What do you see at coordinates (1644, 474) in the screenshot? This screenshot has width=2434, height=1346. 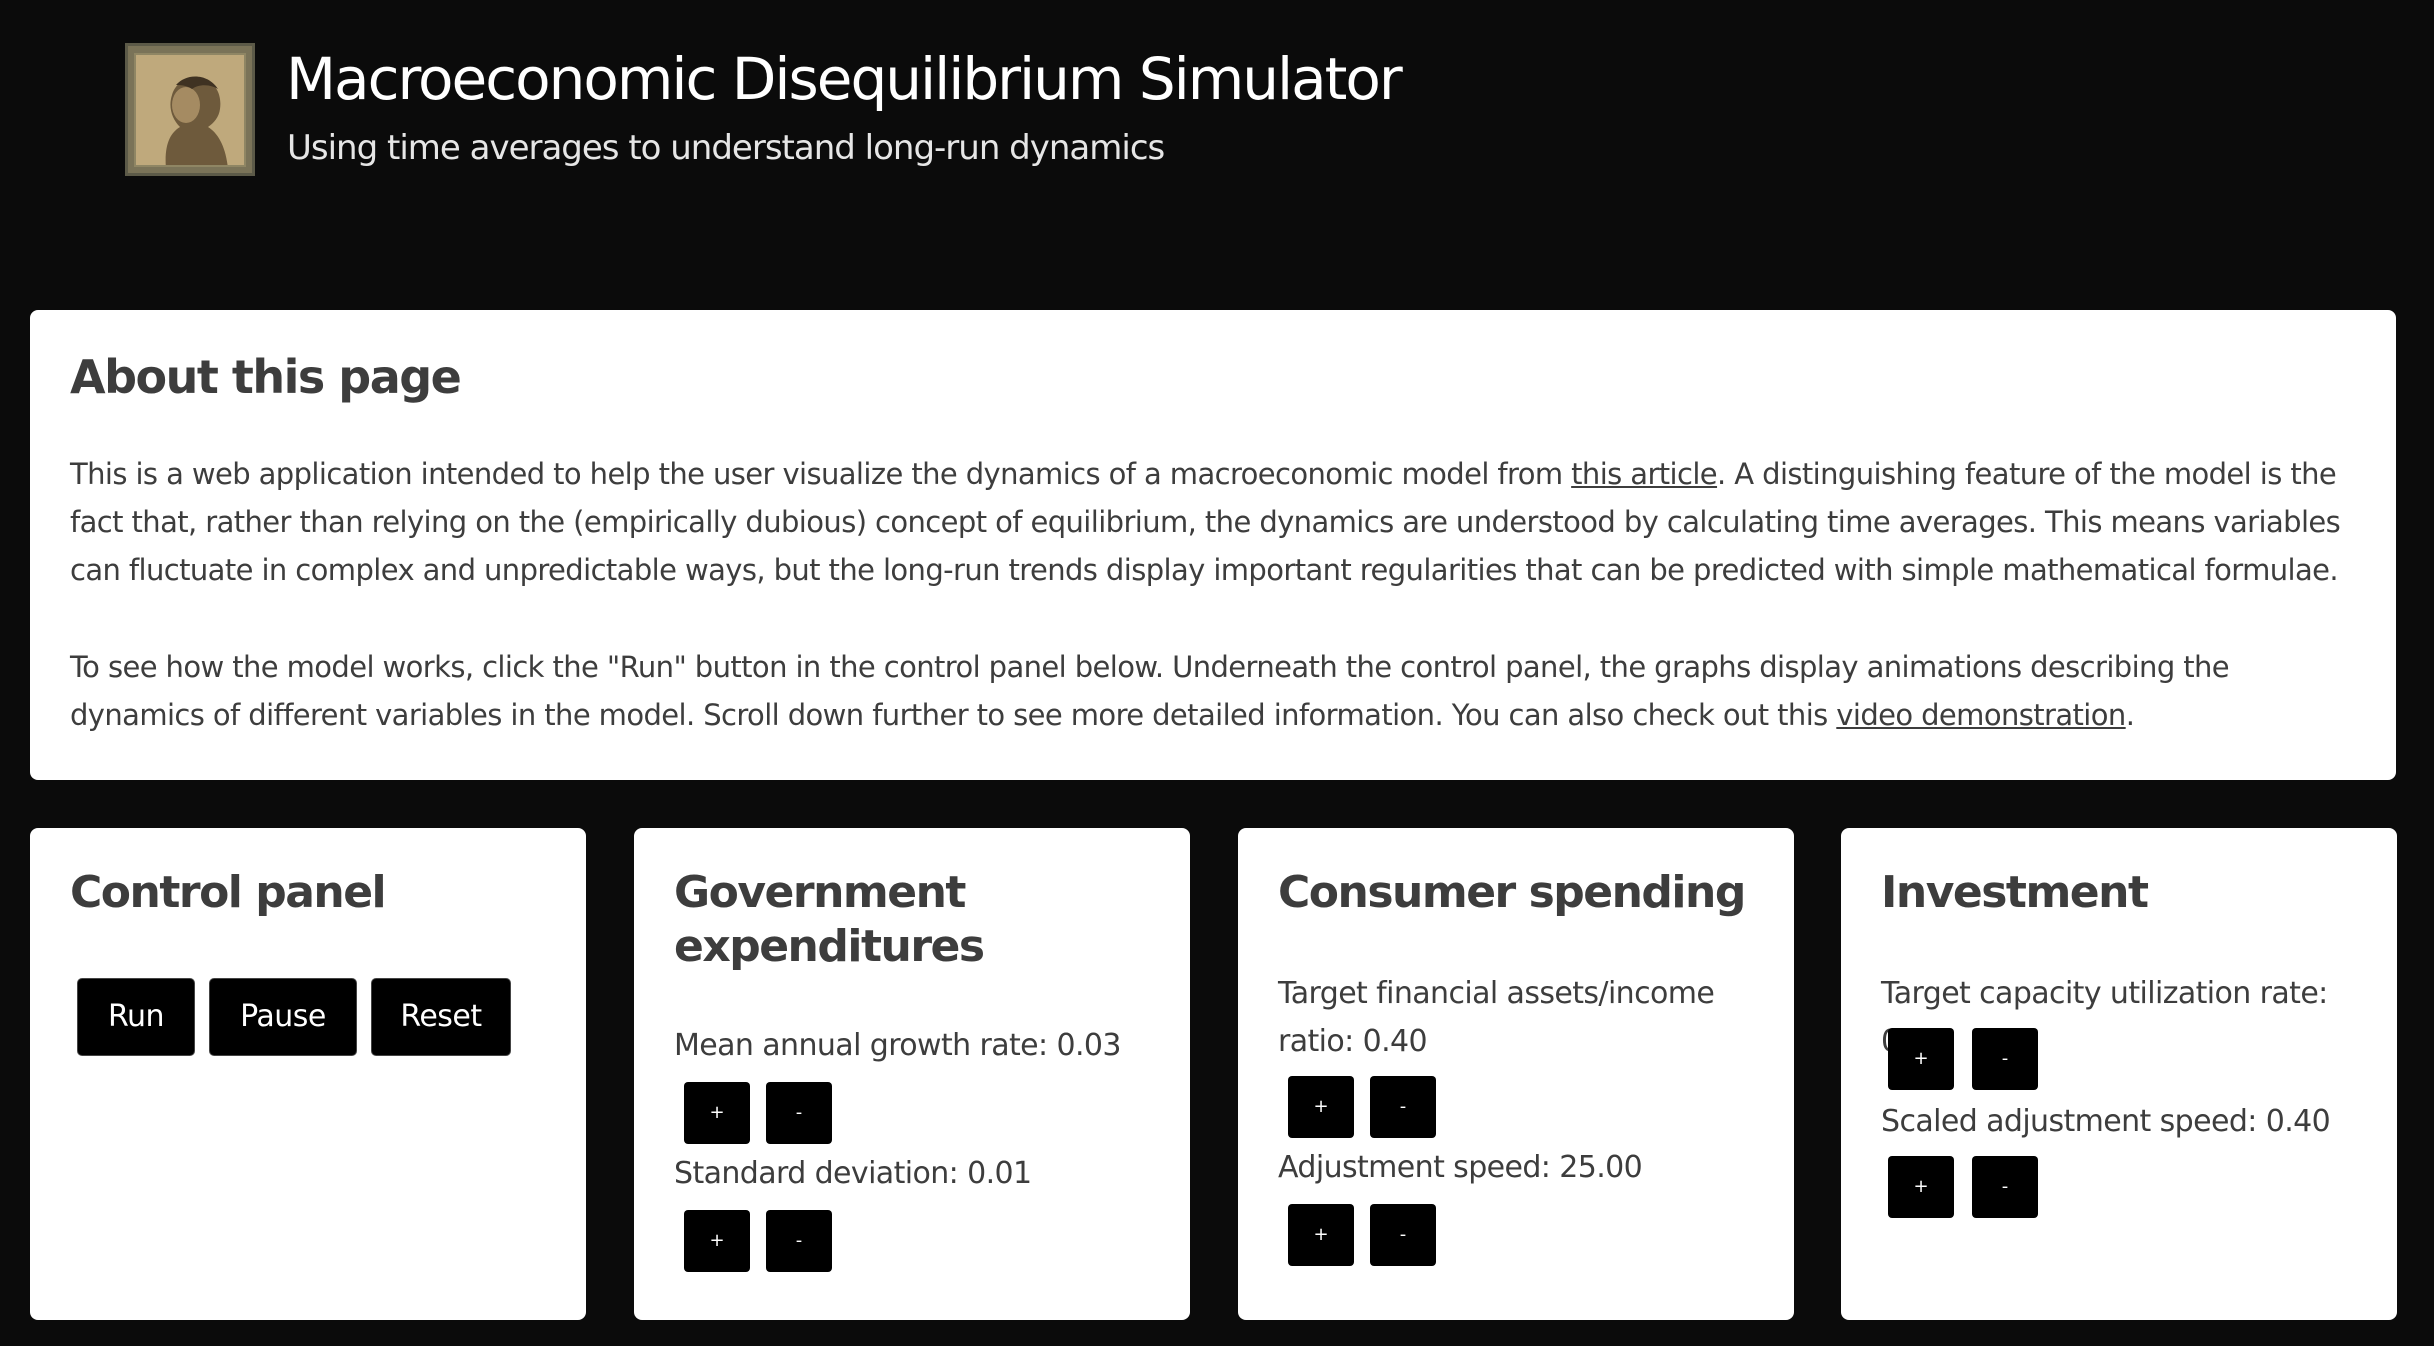 I see `article-link: this article` at bounding box center [1644, 474].